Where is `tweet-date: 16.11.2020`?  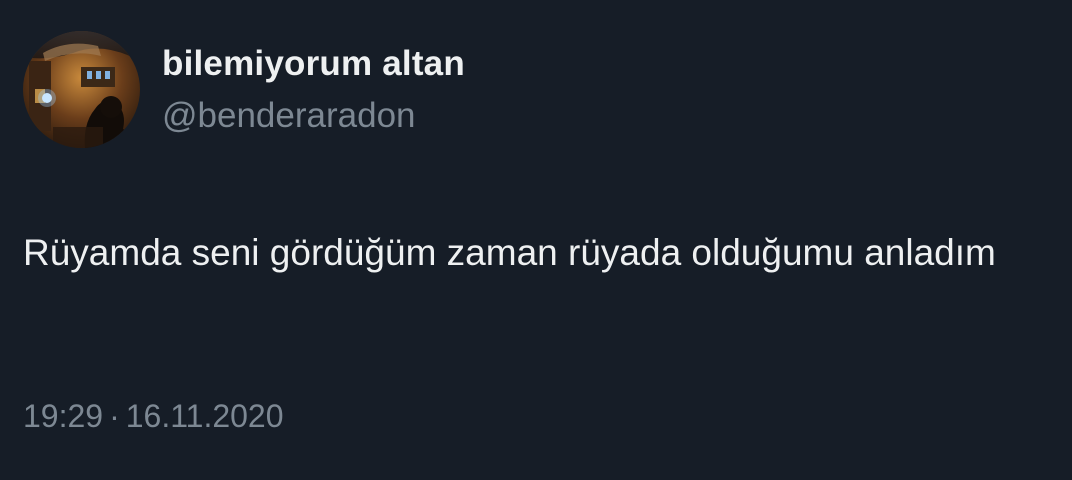 tweet-date: 16.11.2020 is located at coordinates (204, 416).